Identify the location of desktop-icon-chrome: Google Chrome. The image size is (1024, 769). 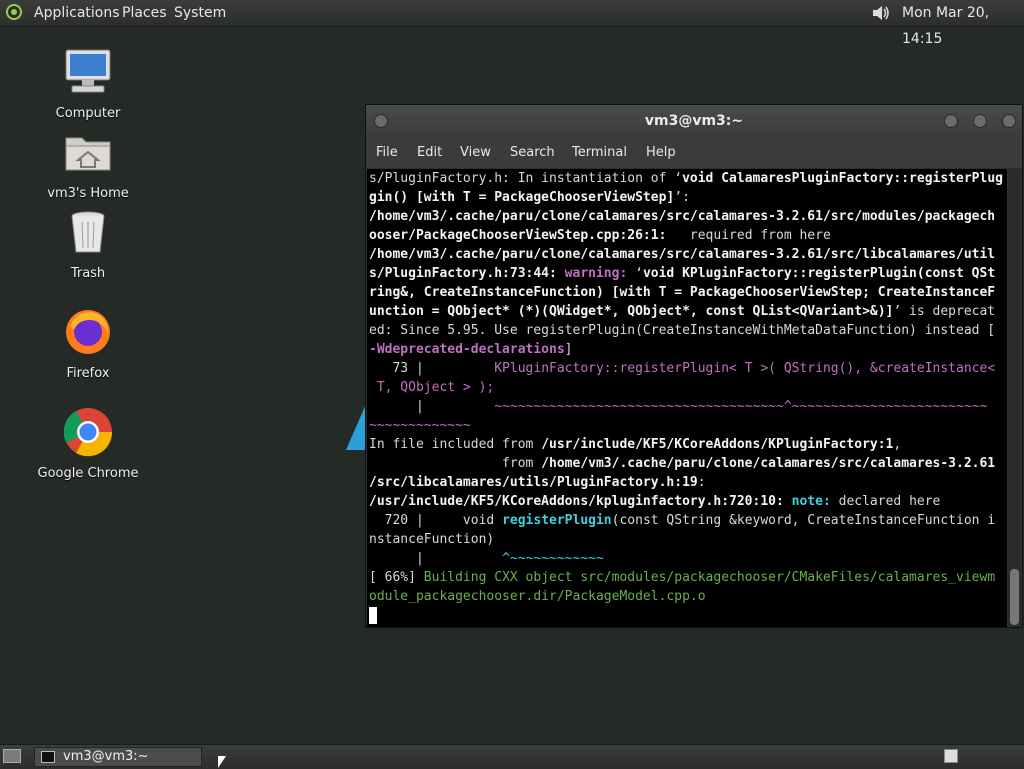
(88, 443).